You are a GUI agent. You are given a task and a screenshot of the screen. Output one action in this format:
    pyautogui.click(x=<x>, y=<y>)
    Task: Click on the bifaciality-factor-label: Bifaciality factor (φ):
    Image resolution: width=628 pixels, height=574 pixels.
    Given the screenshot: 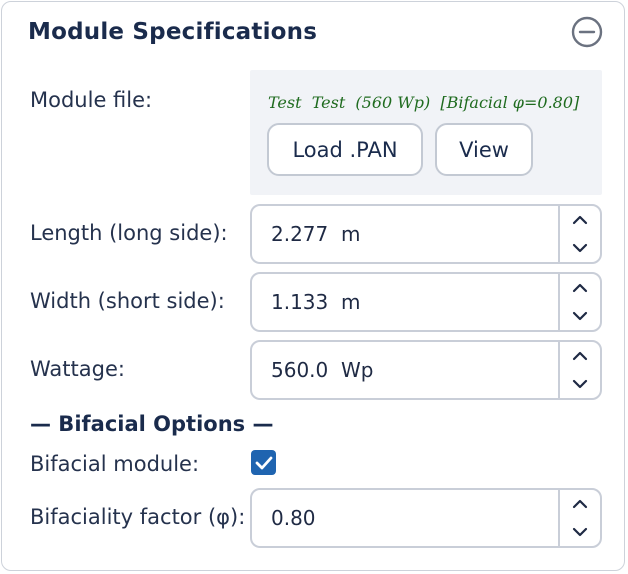 What is the action you would take?
    pyautogui.click(x=138, y=517)
    